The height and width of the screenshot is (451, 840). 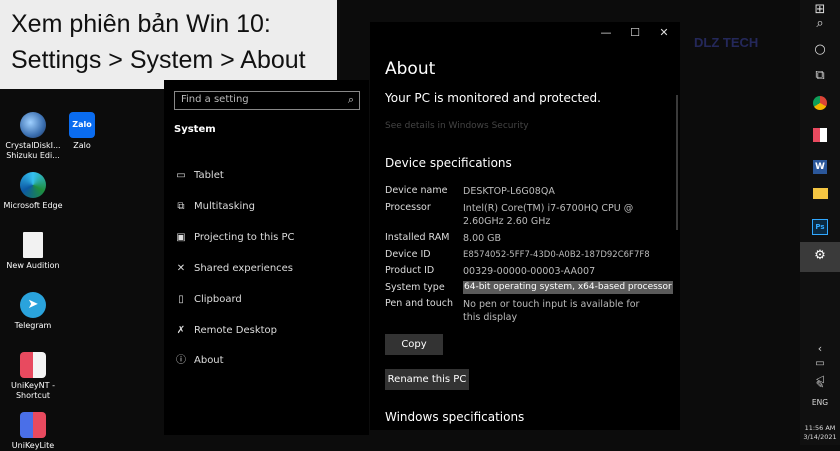 I want to click on caption-line-1: Xem phiên bản Win 10:, so click(x=141, y=24).